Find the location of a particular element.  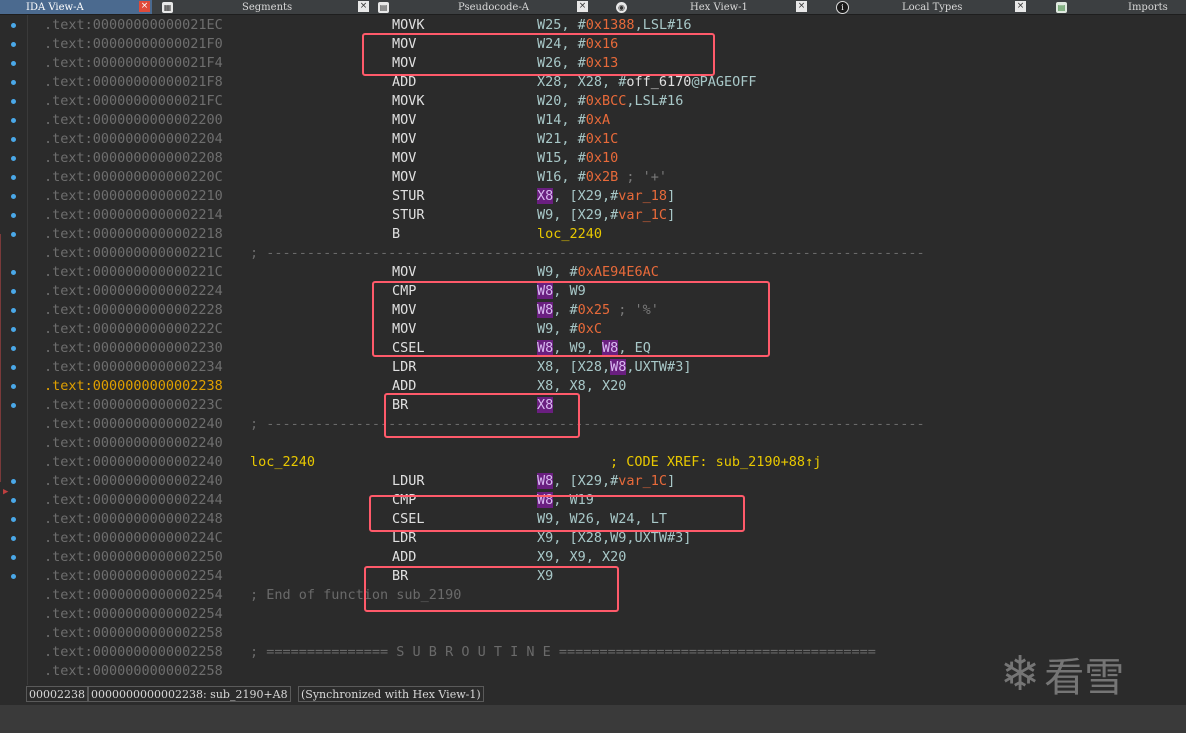

operand-token: W16, # is located at coordinates (561, 177).